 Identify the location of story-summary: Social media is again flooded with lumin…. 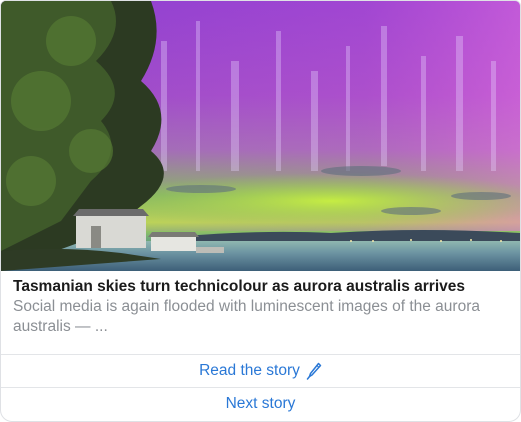
(246, 316).